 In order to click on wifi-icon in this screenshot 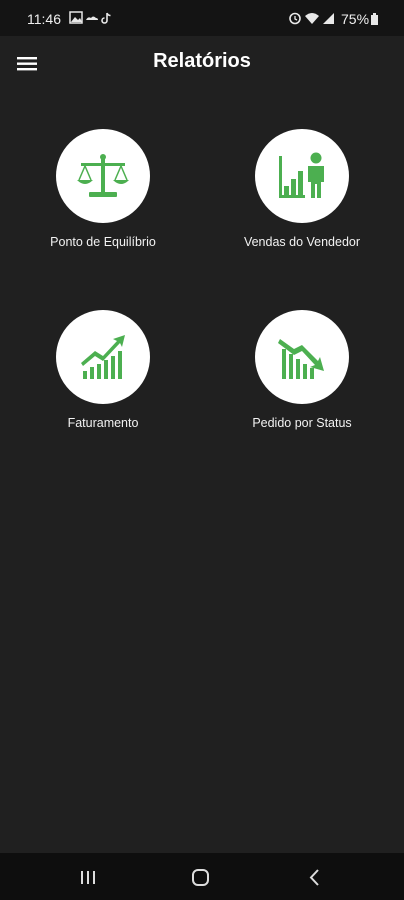, I will do `click(312, 18)`.